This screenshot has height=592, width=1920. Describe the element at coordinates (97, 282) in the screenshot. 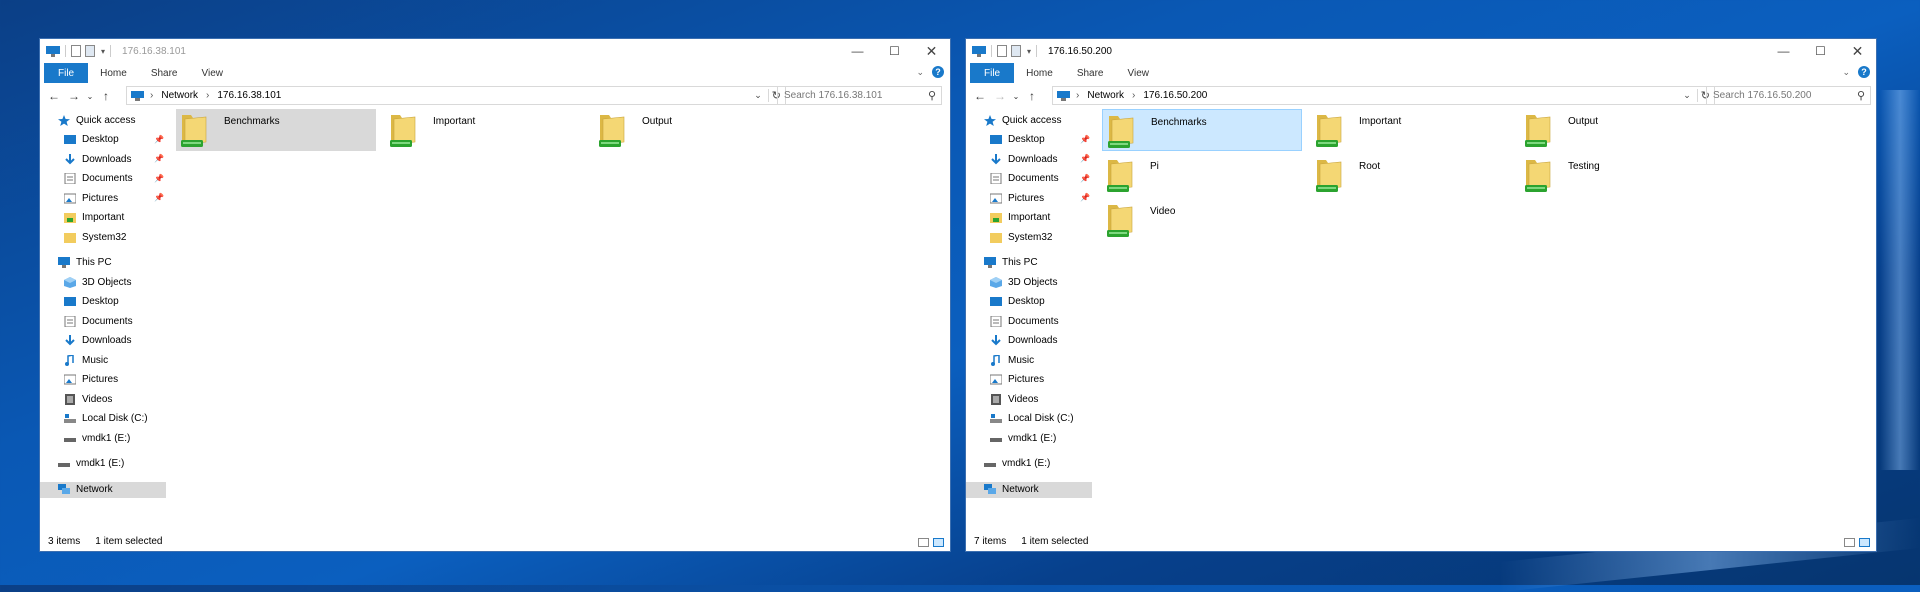

I see `nav-item-3d-objects: 3D Objects` at that location.